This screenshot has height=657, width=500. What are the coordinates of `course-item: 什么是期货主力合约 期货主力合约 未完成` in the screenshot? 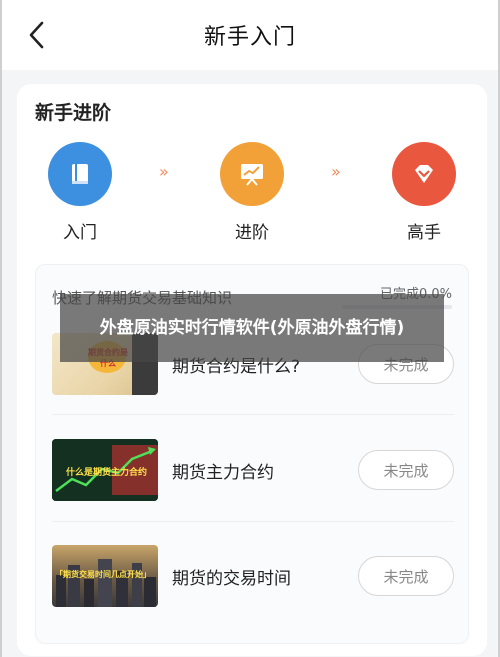 It's located at (253, 470).